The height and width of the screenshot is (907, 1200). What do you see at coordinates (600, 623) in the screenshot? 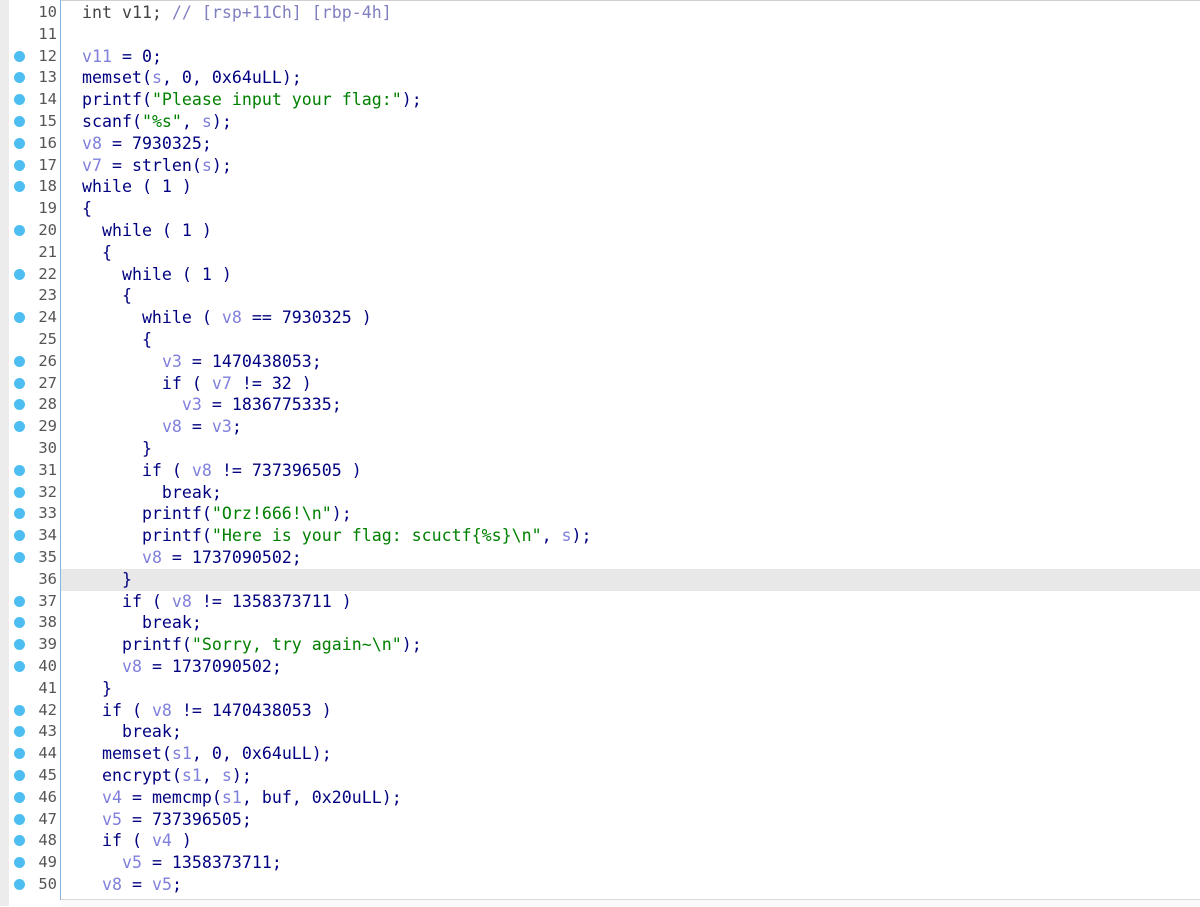
I see `code-line: 38 break;` at bounding box center [600, 623].